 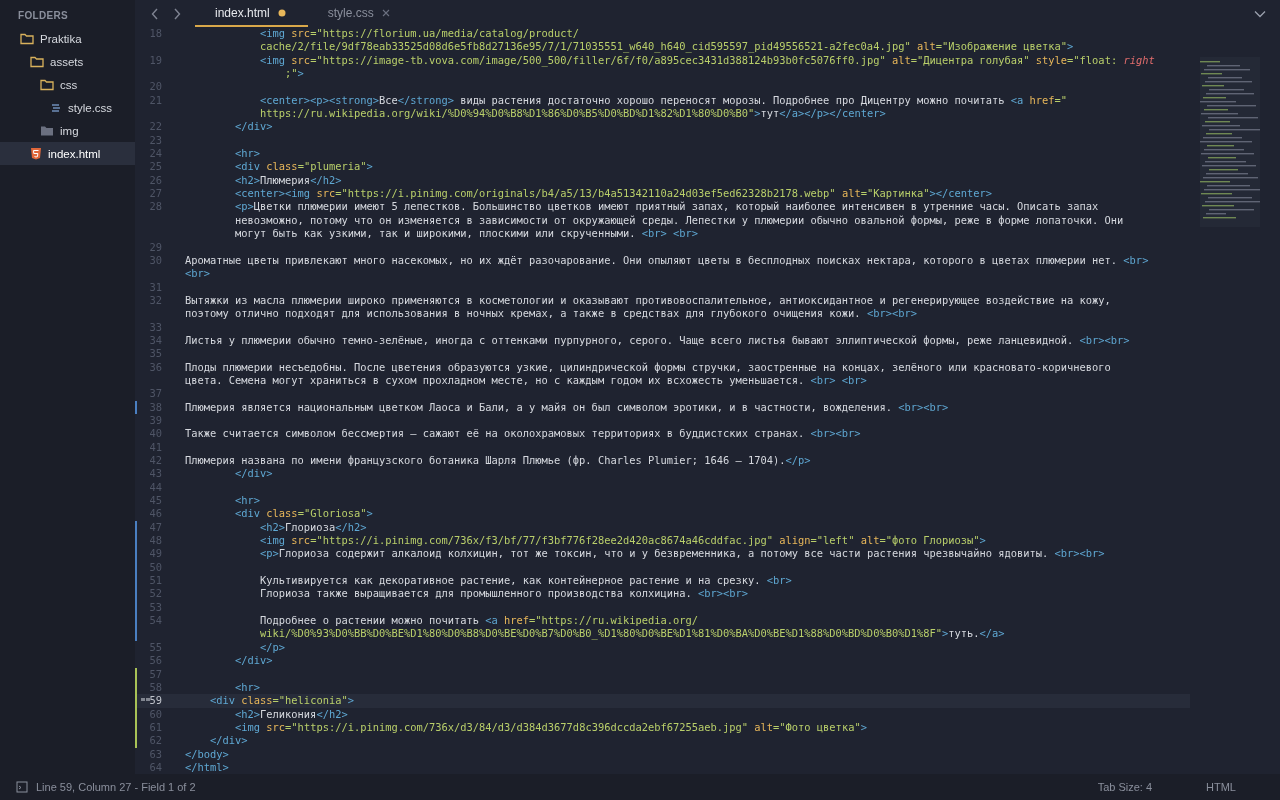 I want to click on stacked-lines-icon, so click(x=56, y=107).